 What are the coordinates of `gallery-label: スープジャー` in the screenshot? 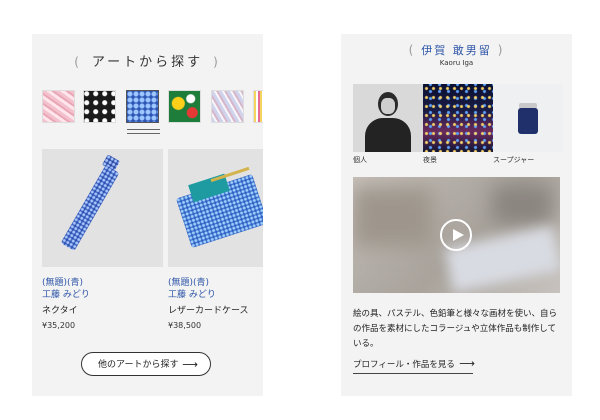 It's located at (514, 160).